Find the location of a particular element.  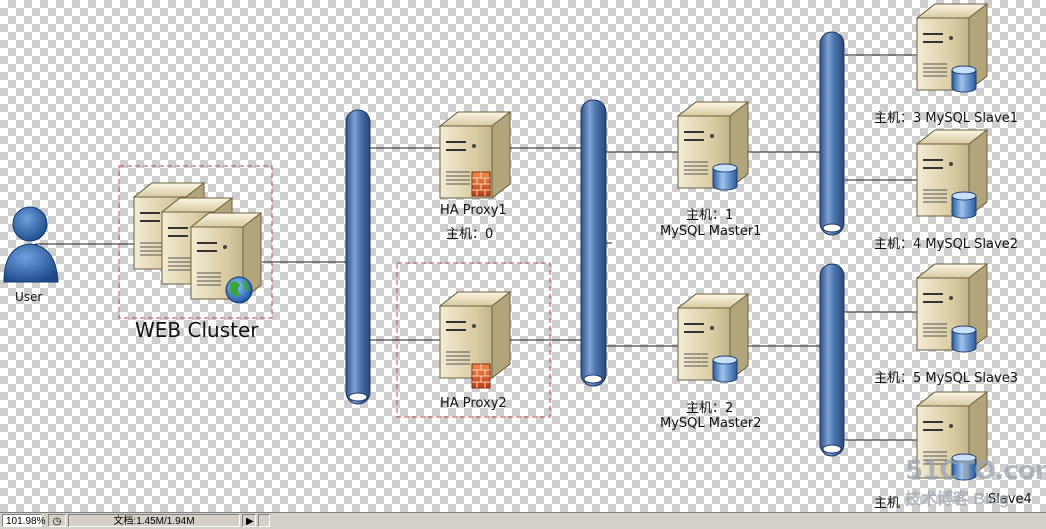

watermark-subtext: 技术博客 Blog is located at coordinates (957, 499).